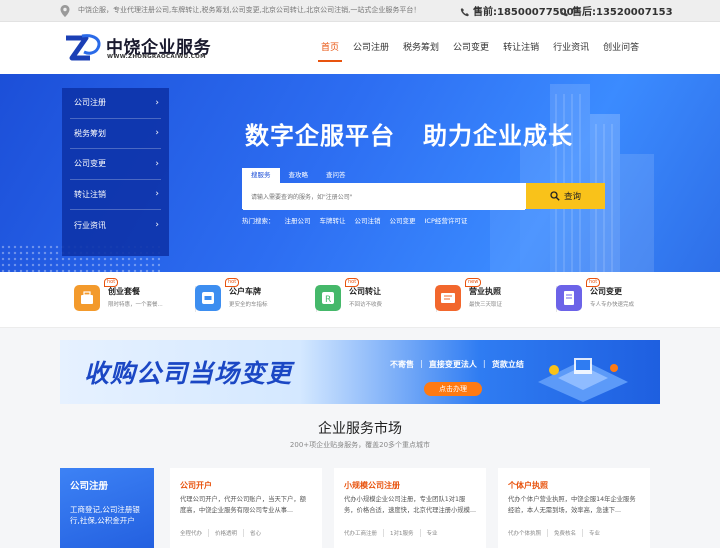  What do you see at coordinates (486, 305) in the screenshot?
I see `service-desc: 最快三天取证` at bounding box center [486, 305].